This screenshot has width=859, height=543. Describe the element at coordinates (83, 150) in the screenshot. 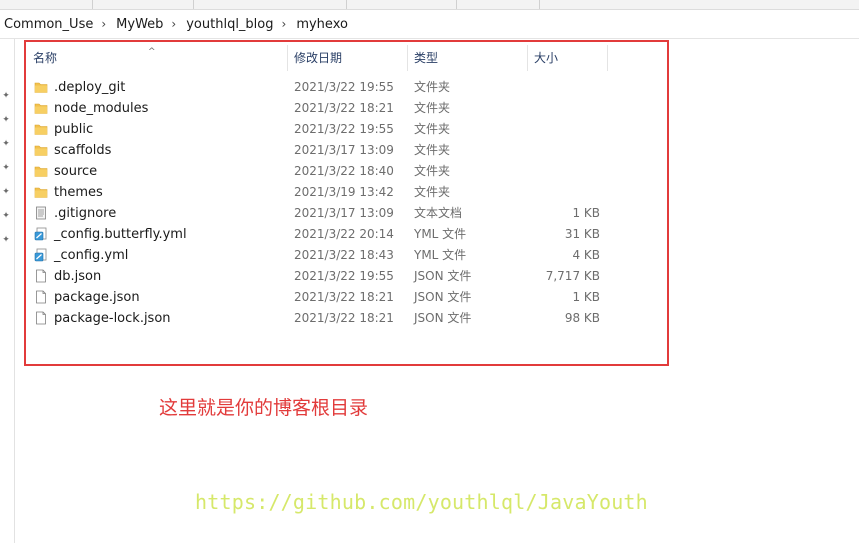

I see `file-name: scaffolds` at that location.